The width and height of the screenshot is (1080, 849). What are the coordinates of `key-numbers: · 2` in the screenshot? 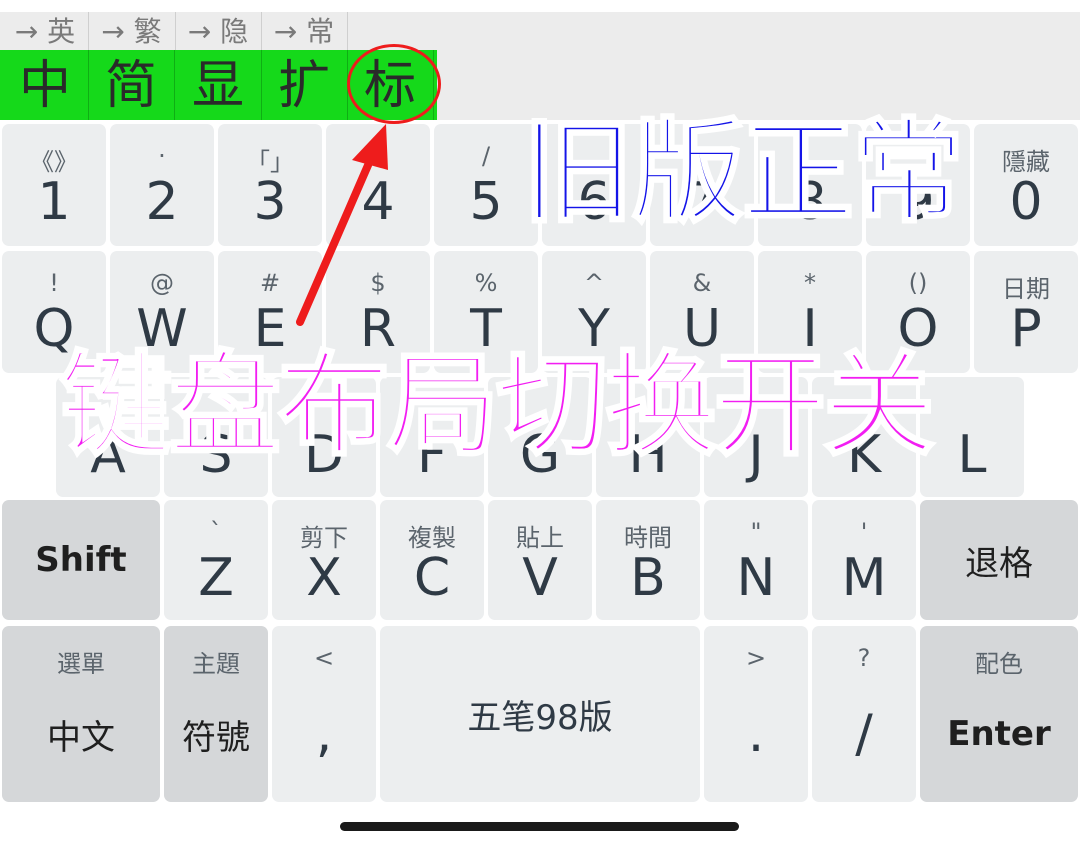 It's located at (162, 185).